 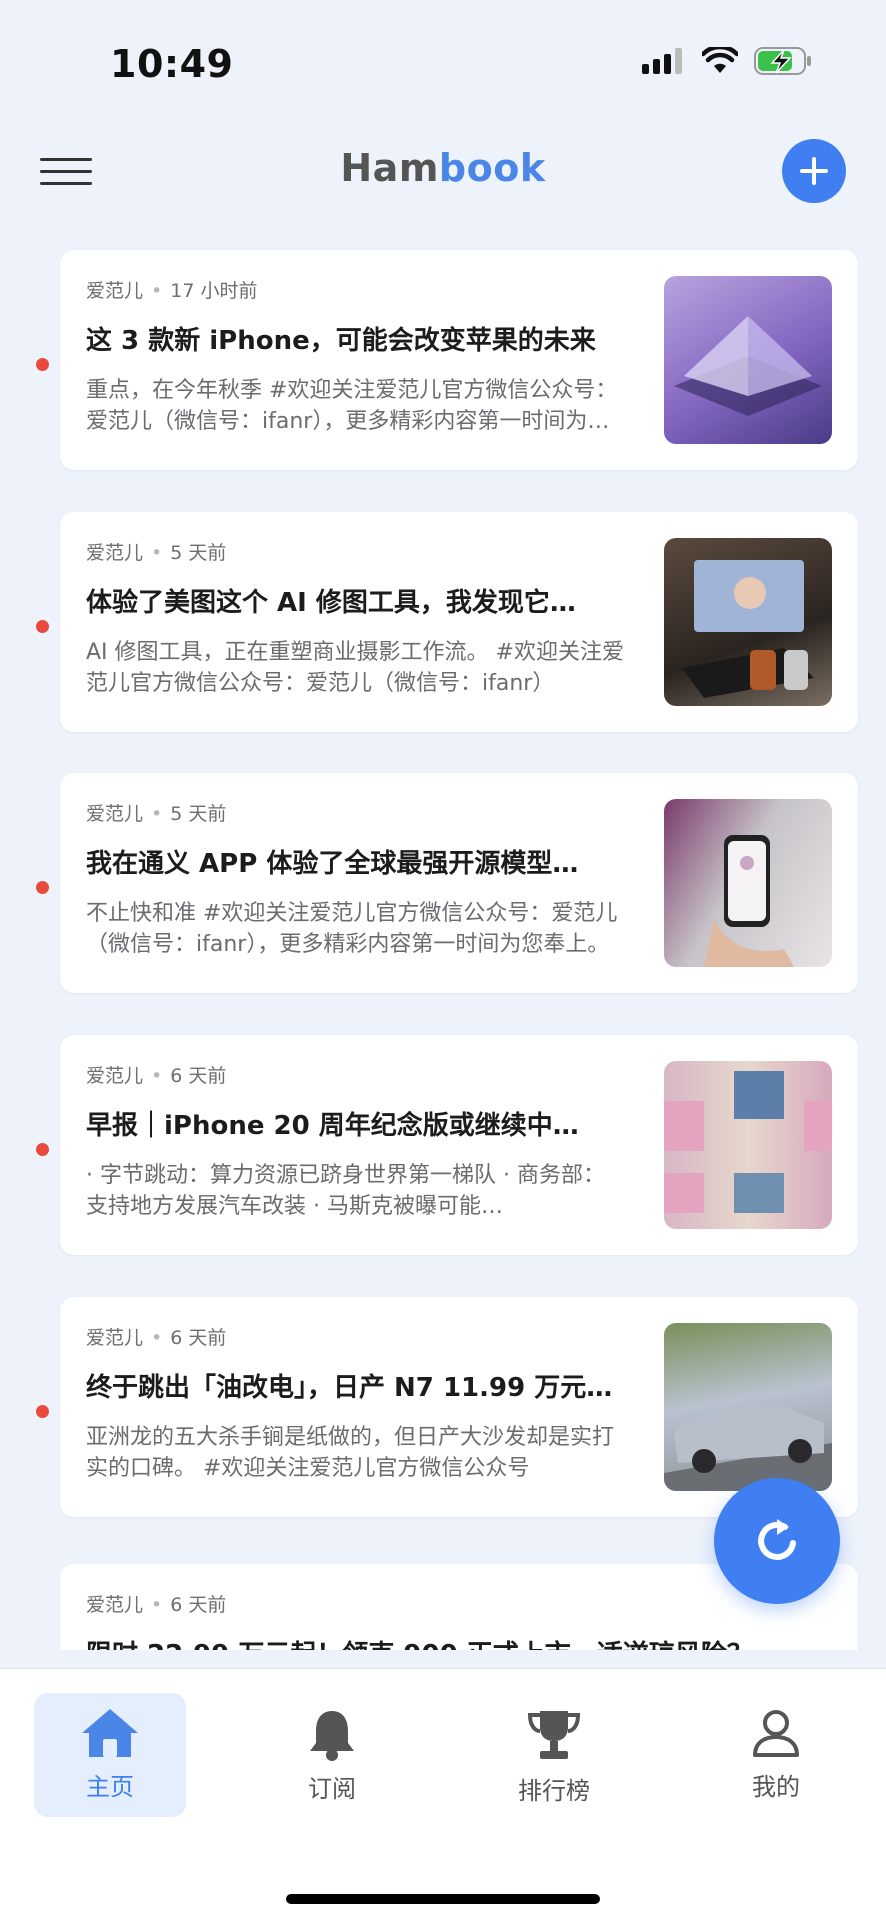 I want to click on article-title: 这 3 款新 iPhone，可能会改变苹果的未来, so click(x=341, y=341).